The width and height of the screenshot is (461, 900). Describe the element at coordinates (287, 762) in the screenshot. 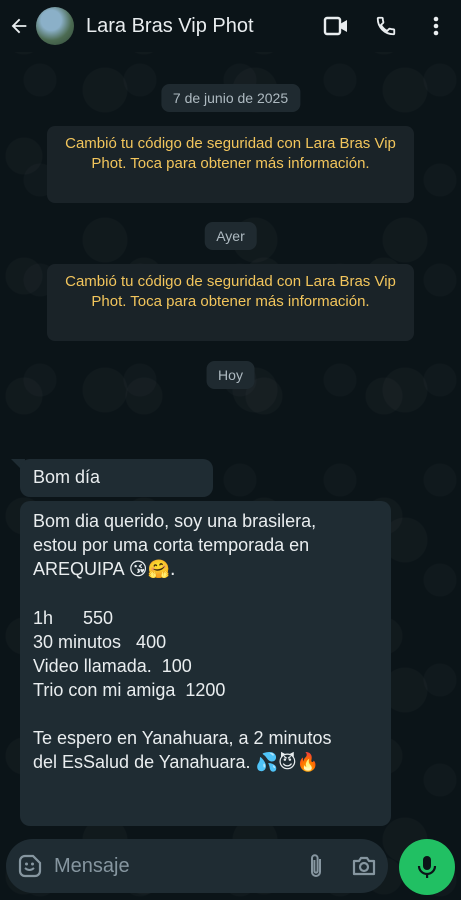

I see `emoji-sweat-devil-fire: 💦😈🔥` at that location.